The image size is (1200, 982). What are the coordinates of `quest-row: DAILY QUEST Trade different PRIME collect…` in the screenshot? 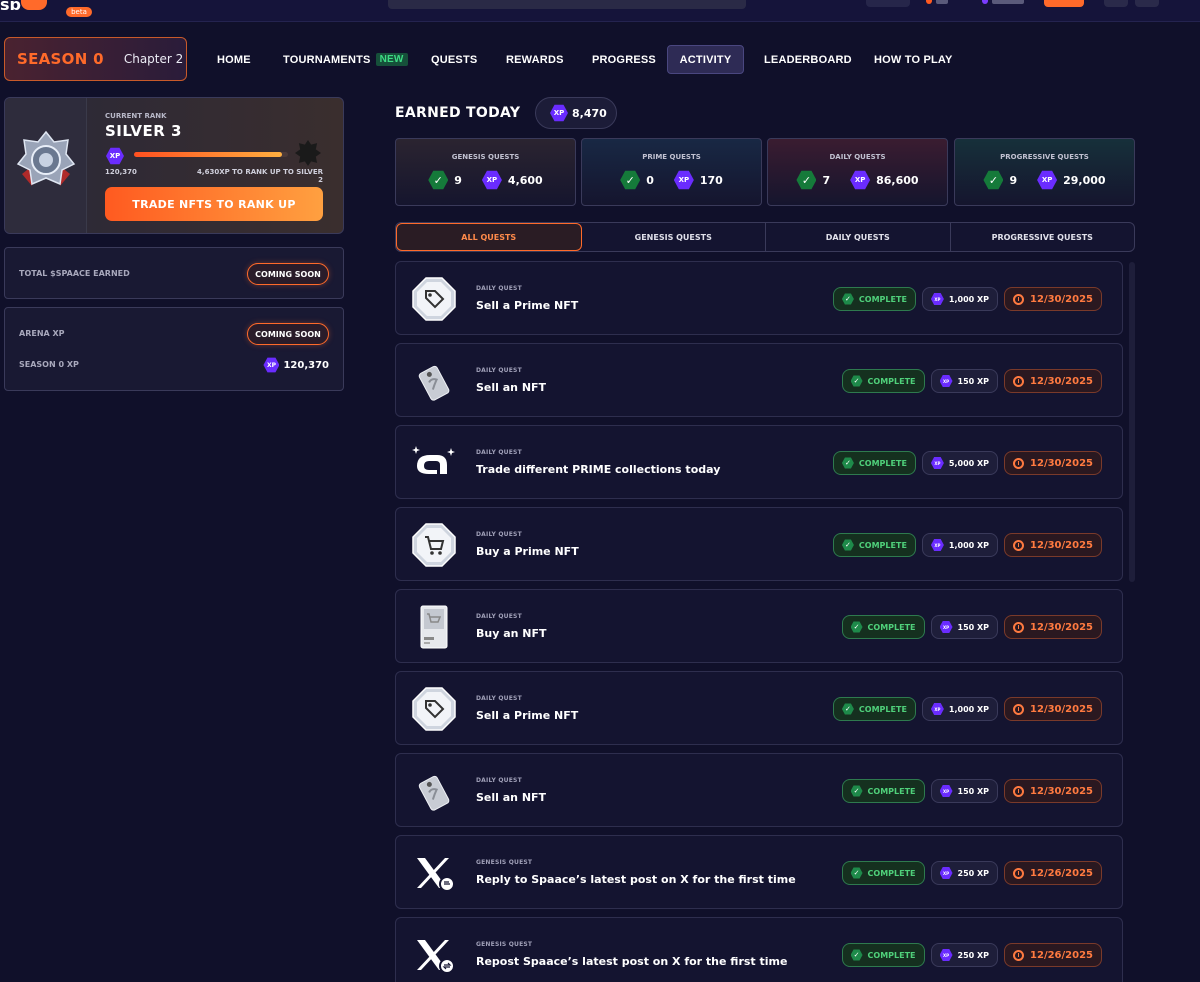 It's located at (759, 462).